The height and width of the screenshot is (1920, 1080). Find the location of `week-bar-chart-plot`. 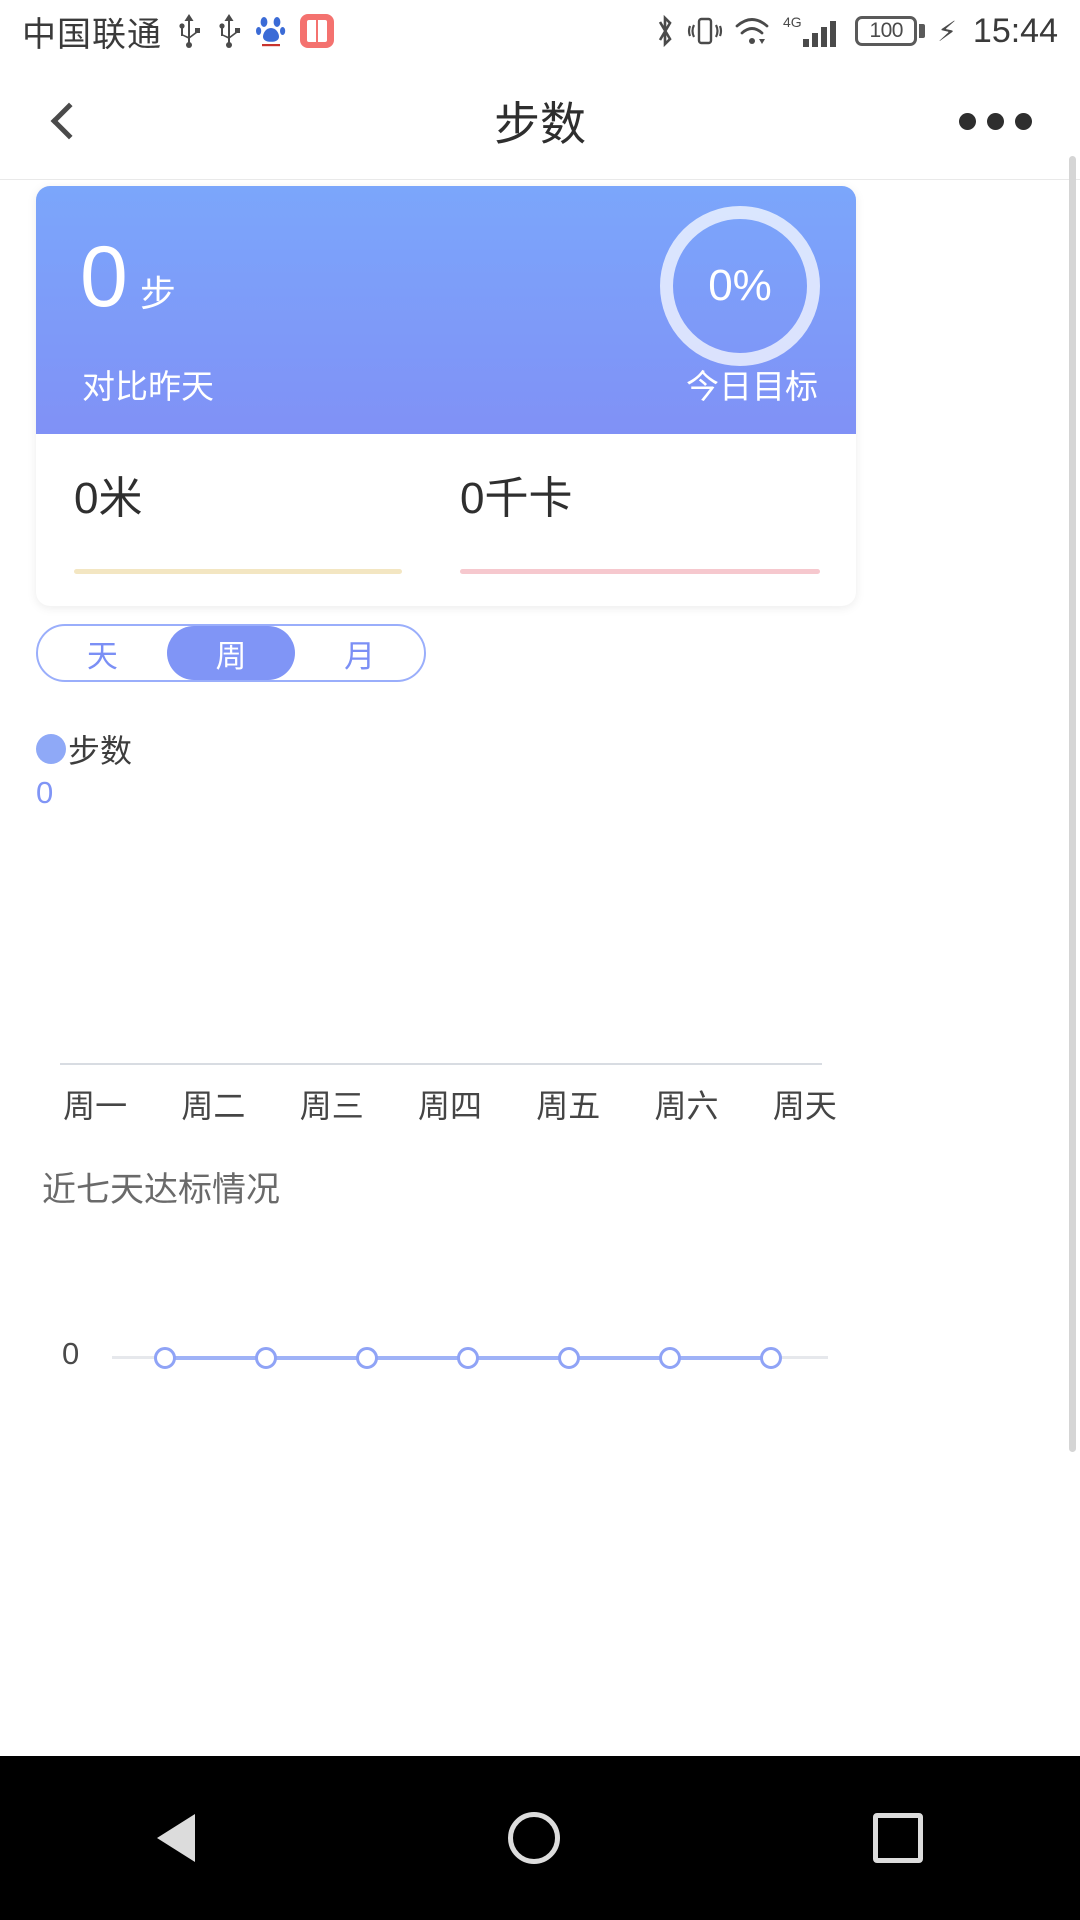

week-bar-chart-plot is located at coordinates (441, 946).